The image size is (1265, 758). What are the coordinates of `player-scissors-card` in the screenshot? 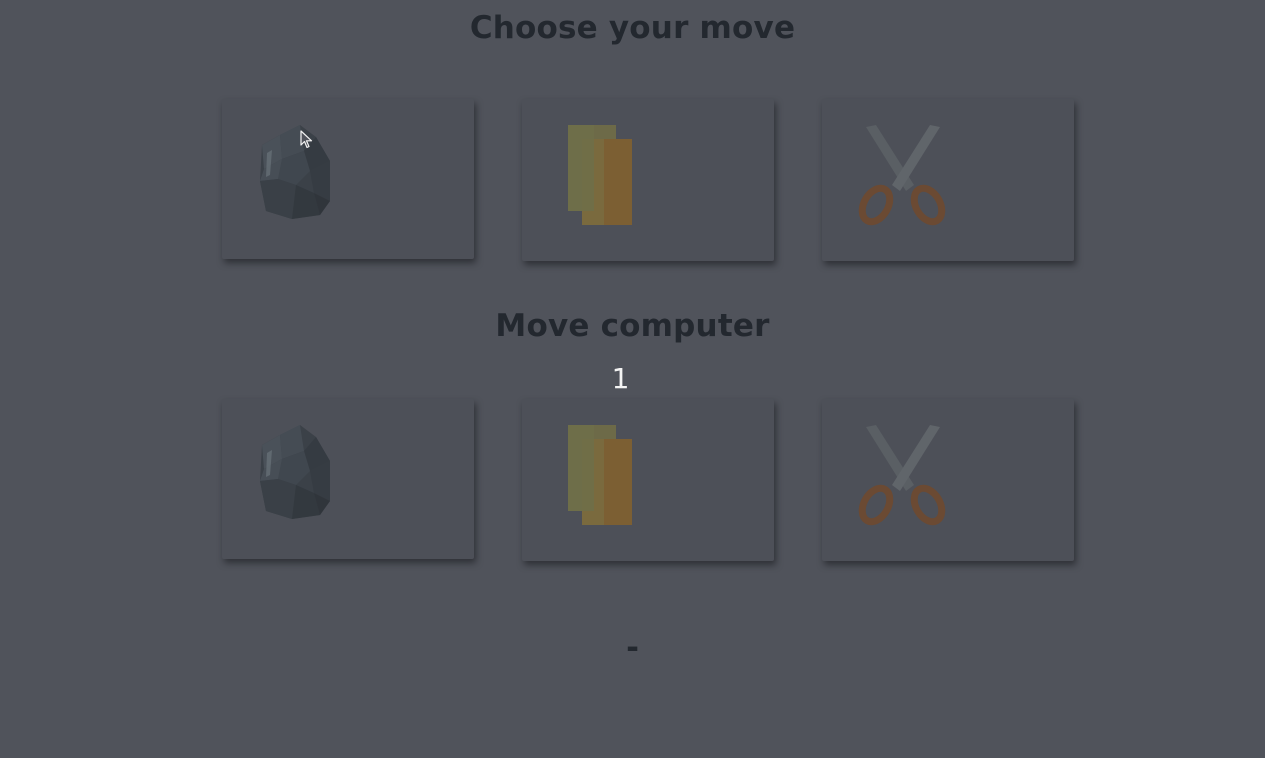 It's located at (948, 180).